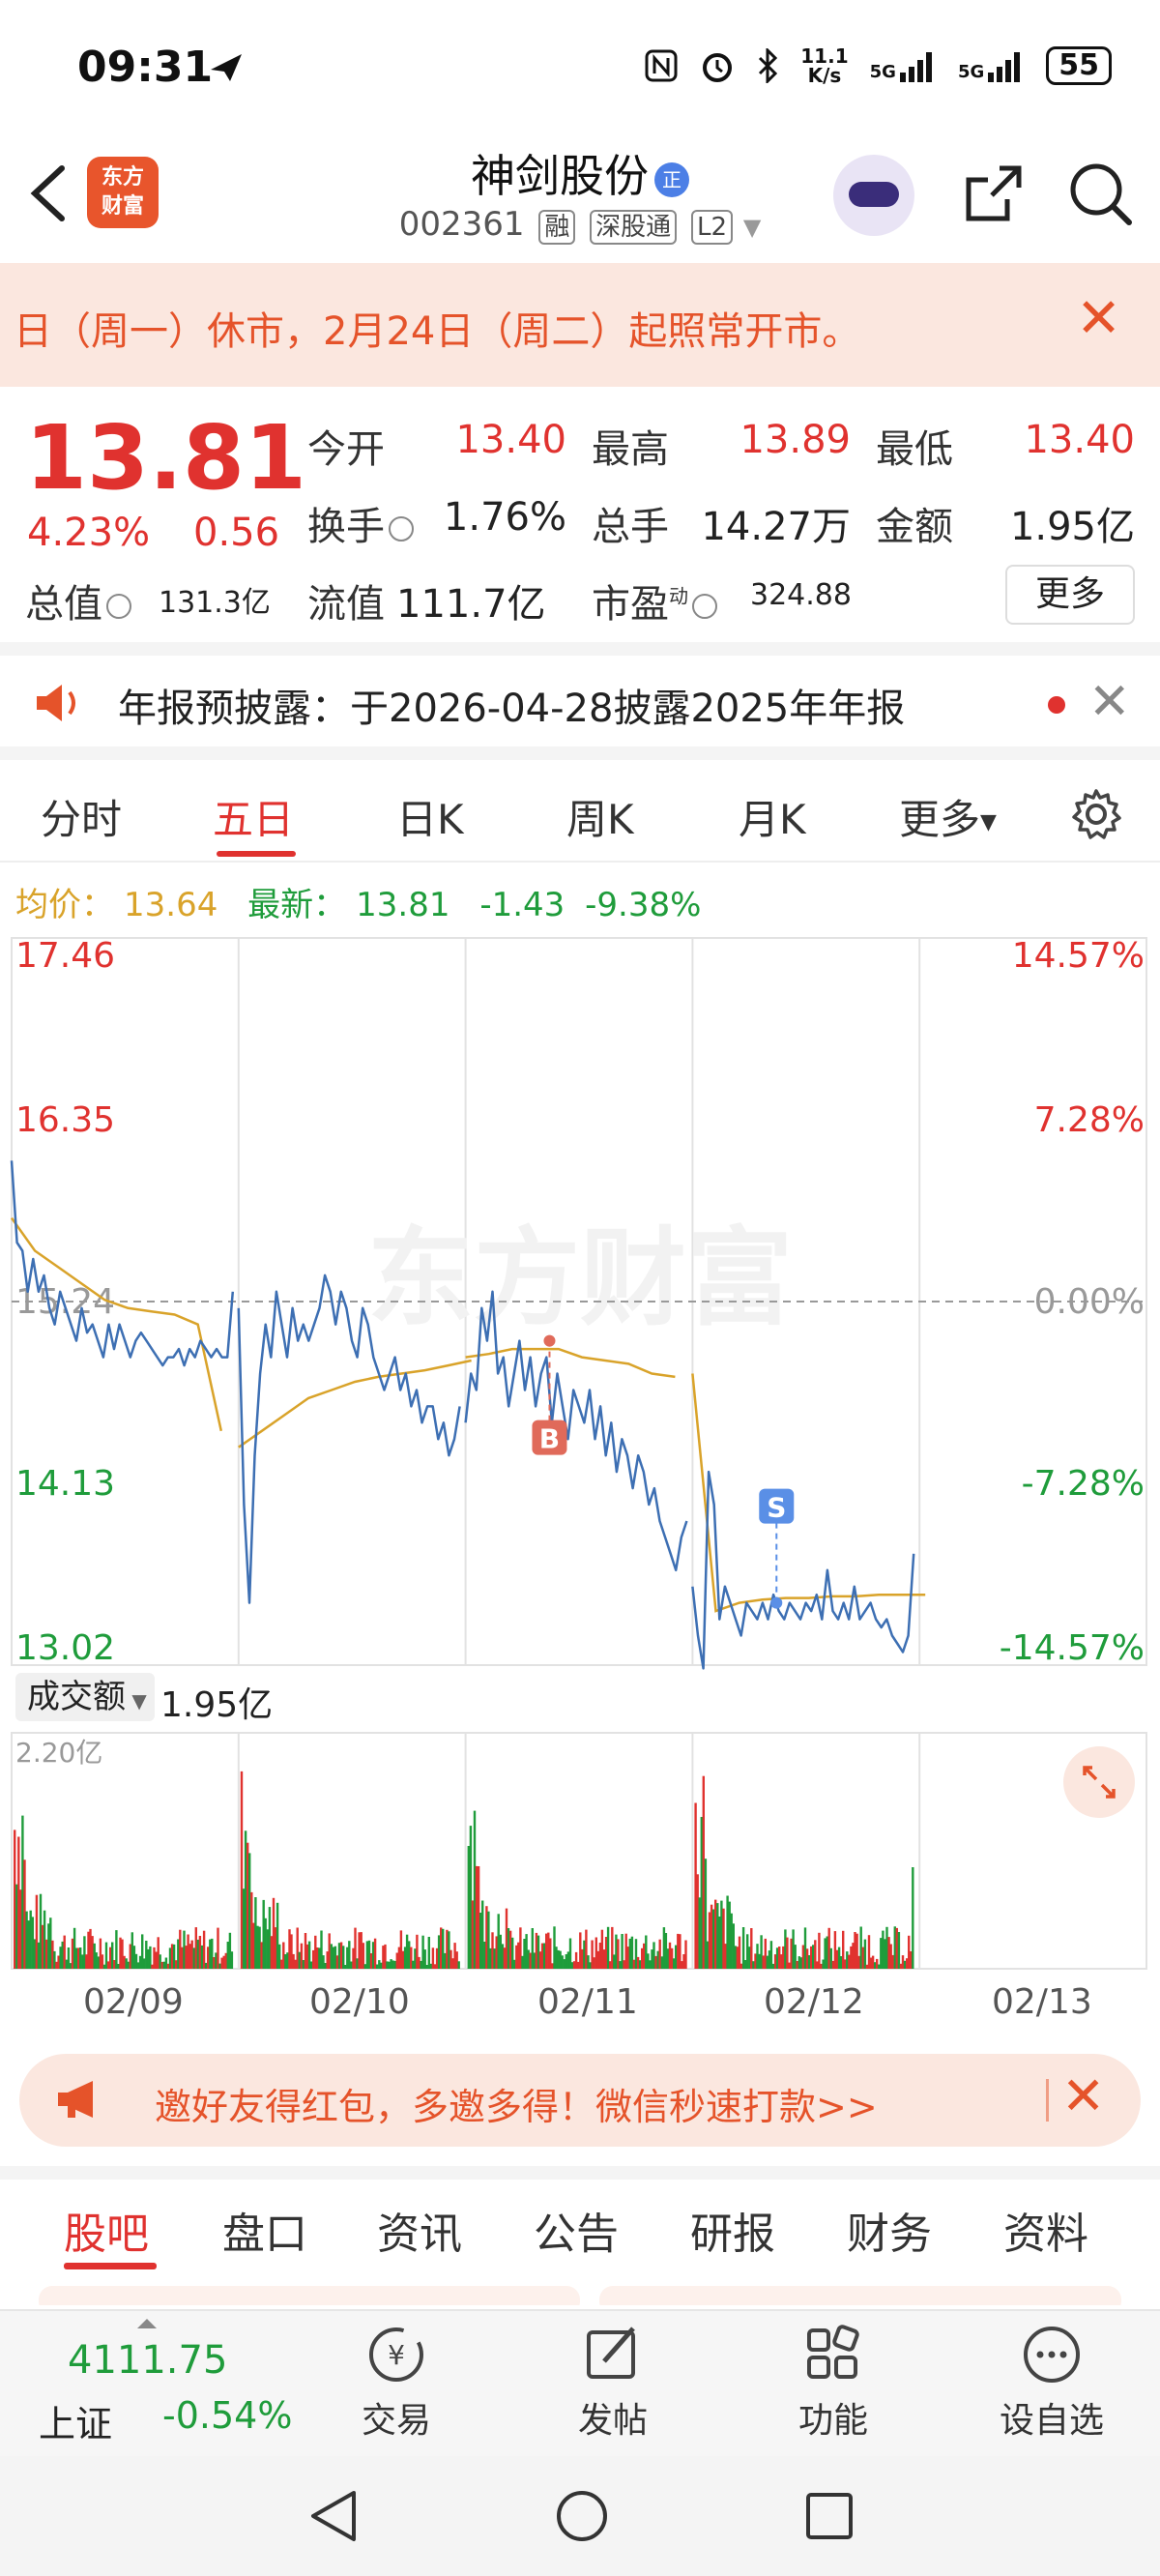  I want to click on invite-text: 邀好友得红包，多邀多得！微信秒速打款>>, so click(517, 2103).